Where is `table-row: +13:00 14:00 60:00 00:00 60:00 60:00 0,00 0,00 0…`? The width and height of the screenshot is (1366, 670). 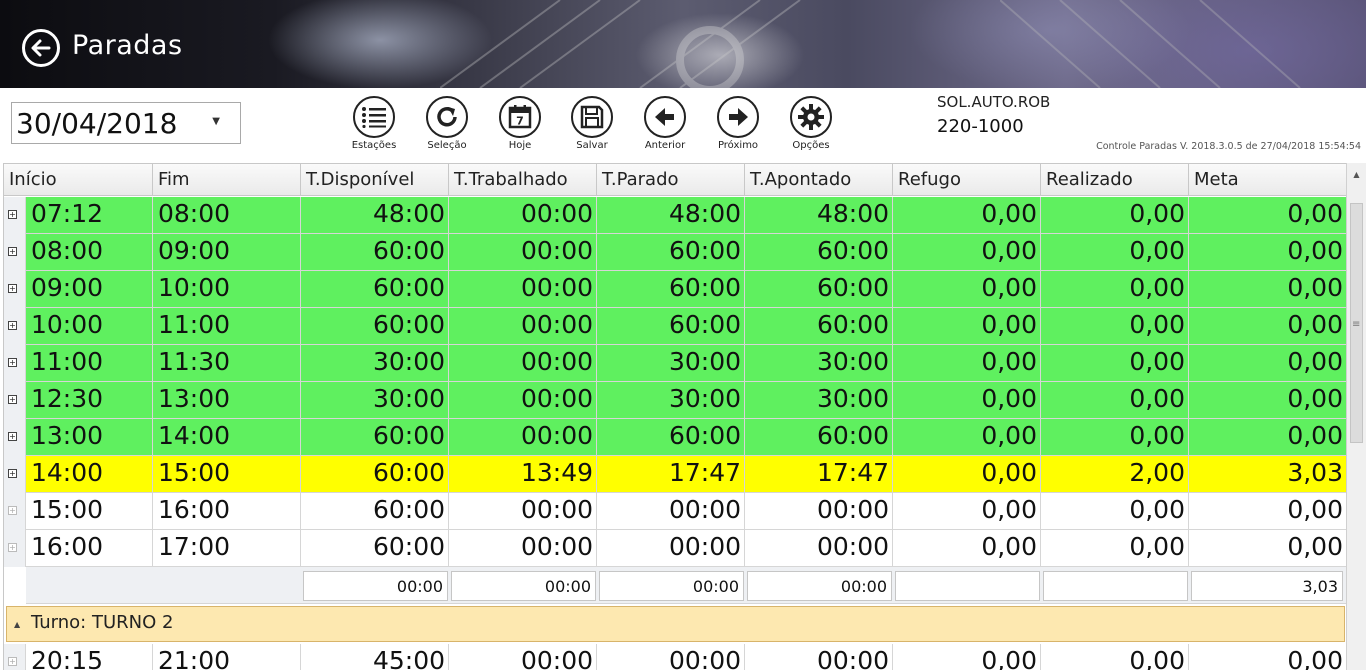
table-row: +13:00 14:00 60:00 00:00 60:00 60:00 0,00 0,00 0… is located at coordinates (677, 437).